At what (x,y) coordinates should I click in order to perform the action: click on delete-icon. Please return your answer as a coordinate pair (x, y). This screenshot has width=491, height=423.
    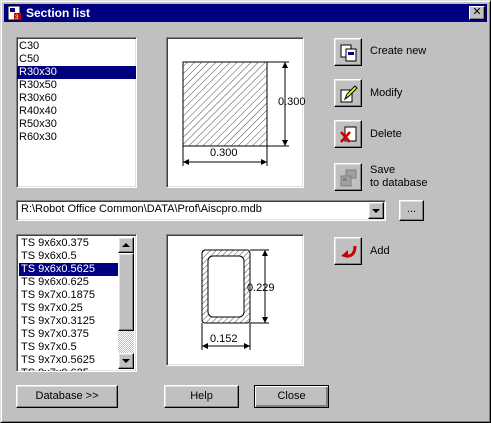
    Looking at the image, I should click on (348, 134).